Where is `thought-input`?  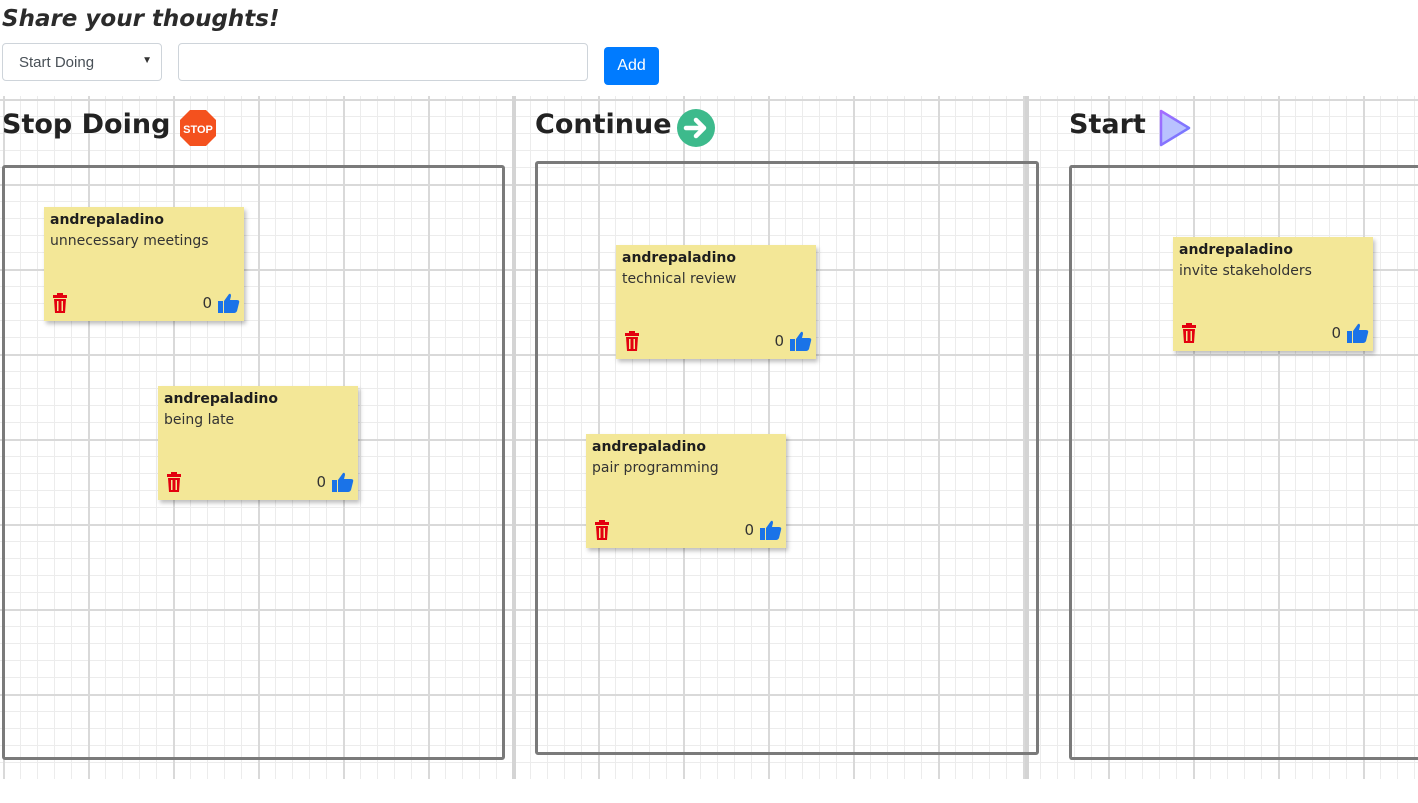
thought-input is located at coordinates (383, 62).